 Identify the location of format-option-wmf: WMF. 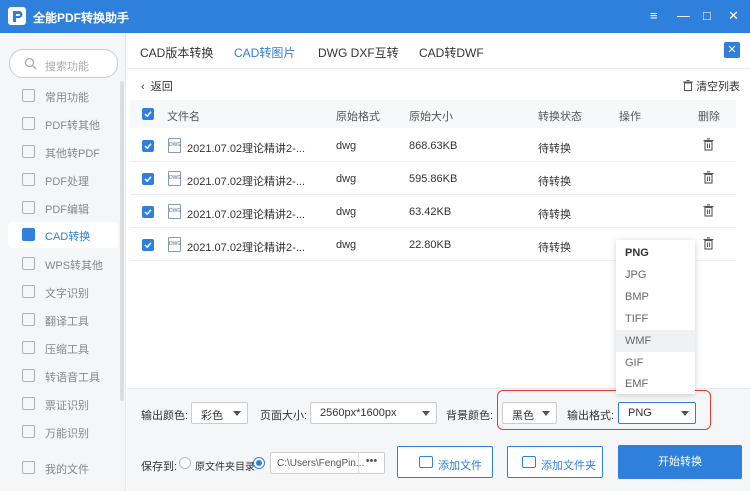
(655, 341).